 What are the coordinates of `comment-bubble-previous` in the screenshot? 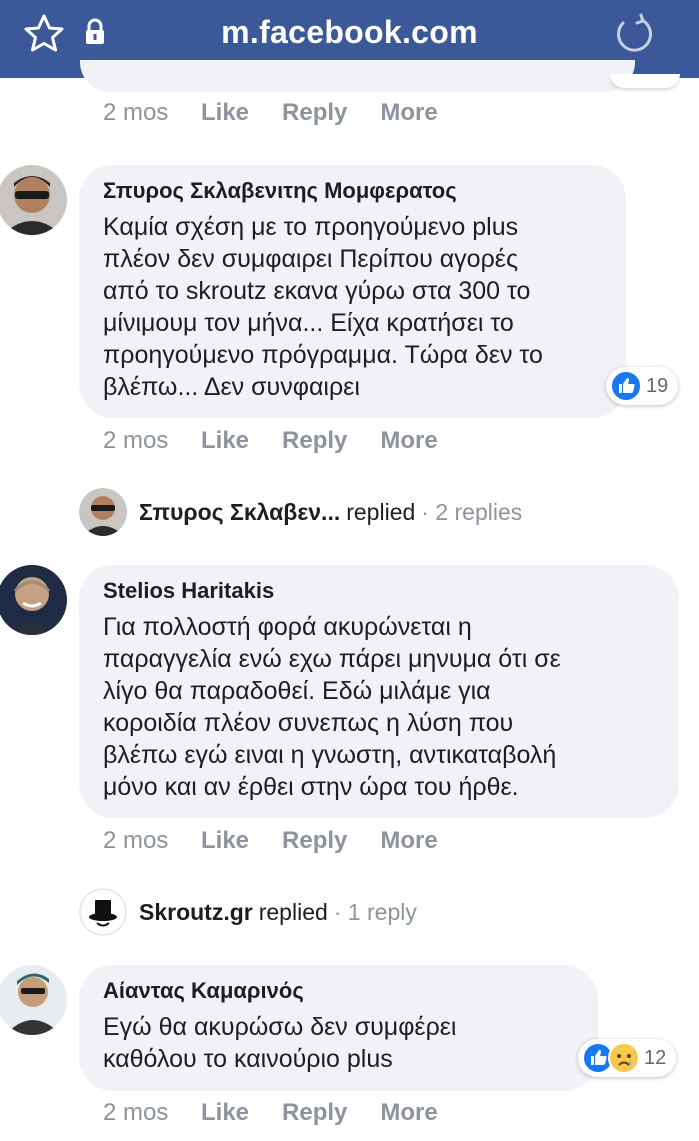 It's located at (357, 76).